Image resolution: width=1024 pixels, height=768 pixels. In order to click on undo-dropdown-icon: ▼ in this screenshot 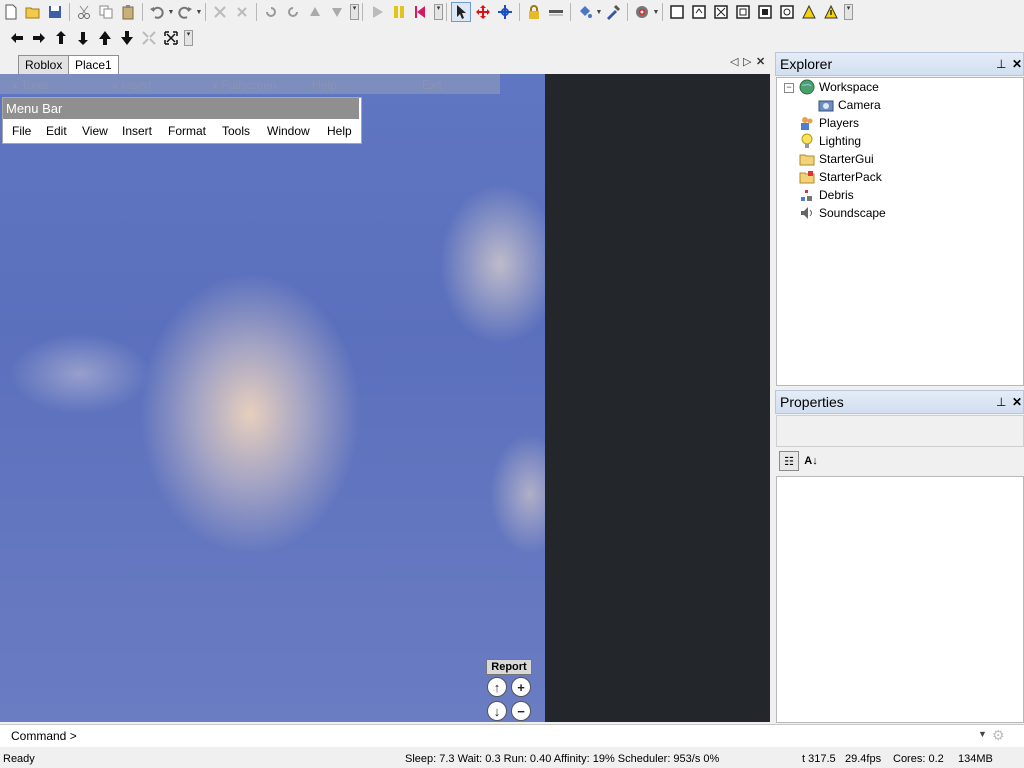, I will do `click(171, 12)`.